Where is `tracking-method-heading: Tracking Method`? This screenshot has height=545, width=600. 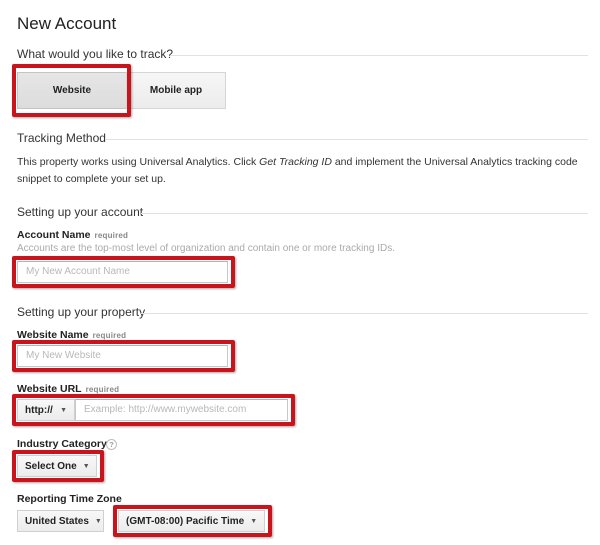
tracking-method-heading: Tracking Method is located at coordinates (61, 138).